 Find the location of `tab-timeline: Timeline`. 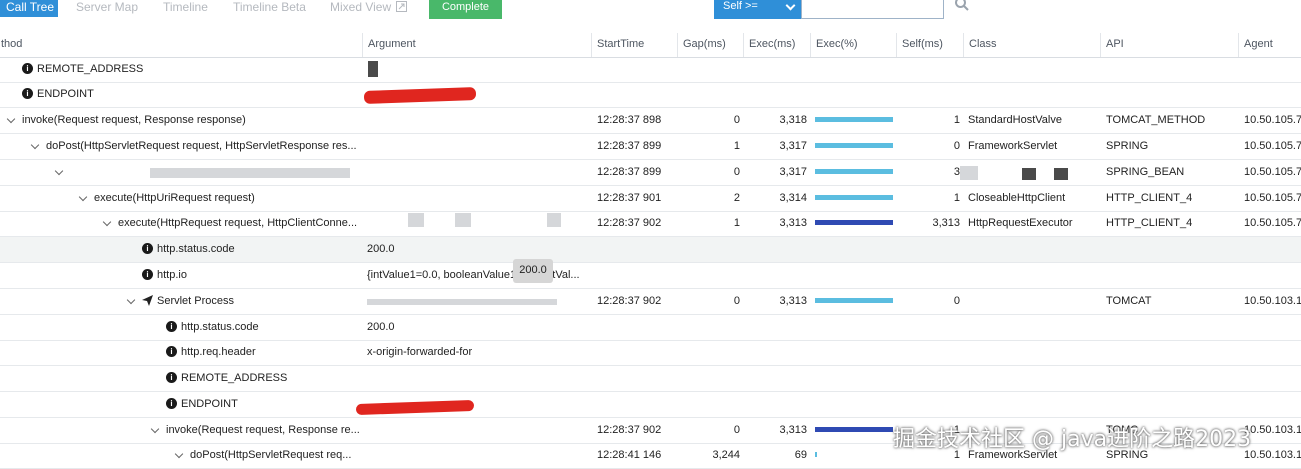

tab-timeline: Timeline is located at coordinates (185, 8).